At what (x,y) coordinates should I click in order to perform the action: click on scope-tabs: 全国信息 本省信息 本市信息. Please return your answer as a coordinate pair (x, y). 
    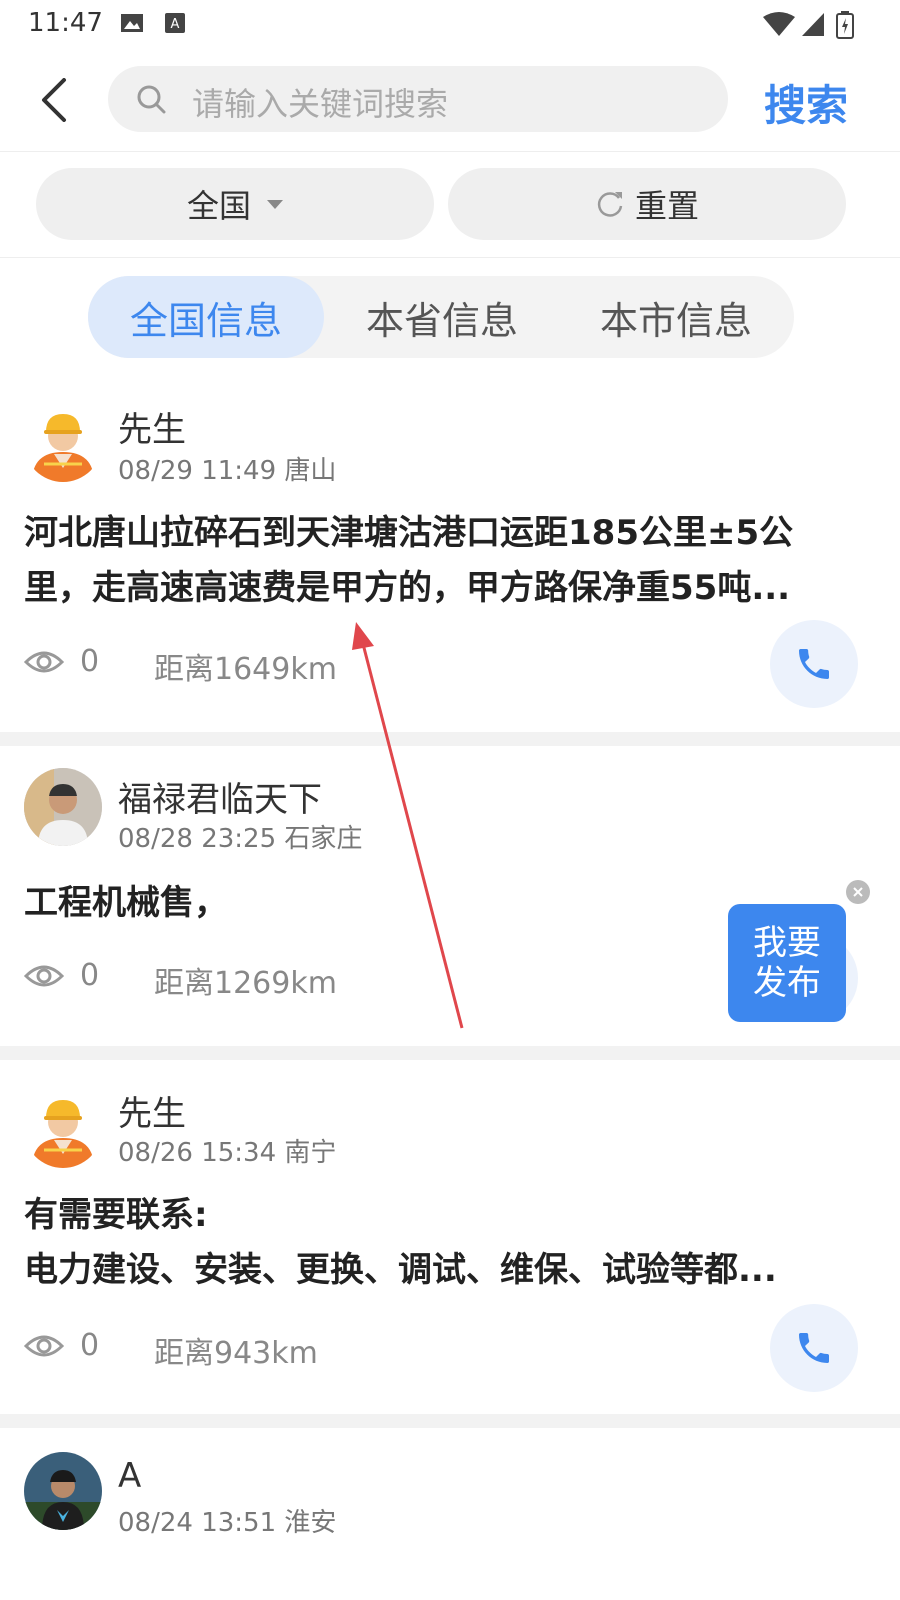
    Looking at the image, I should click on (441, 317).